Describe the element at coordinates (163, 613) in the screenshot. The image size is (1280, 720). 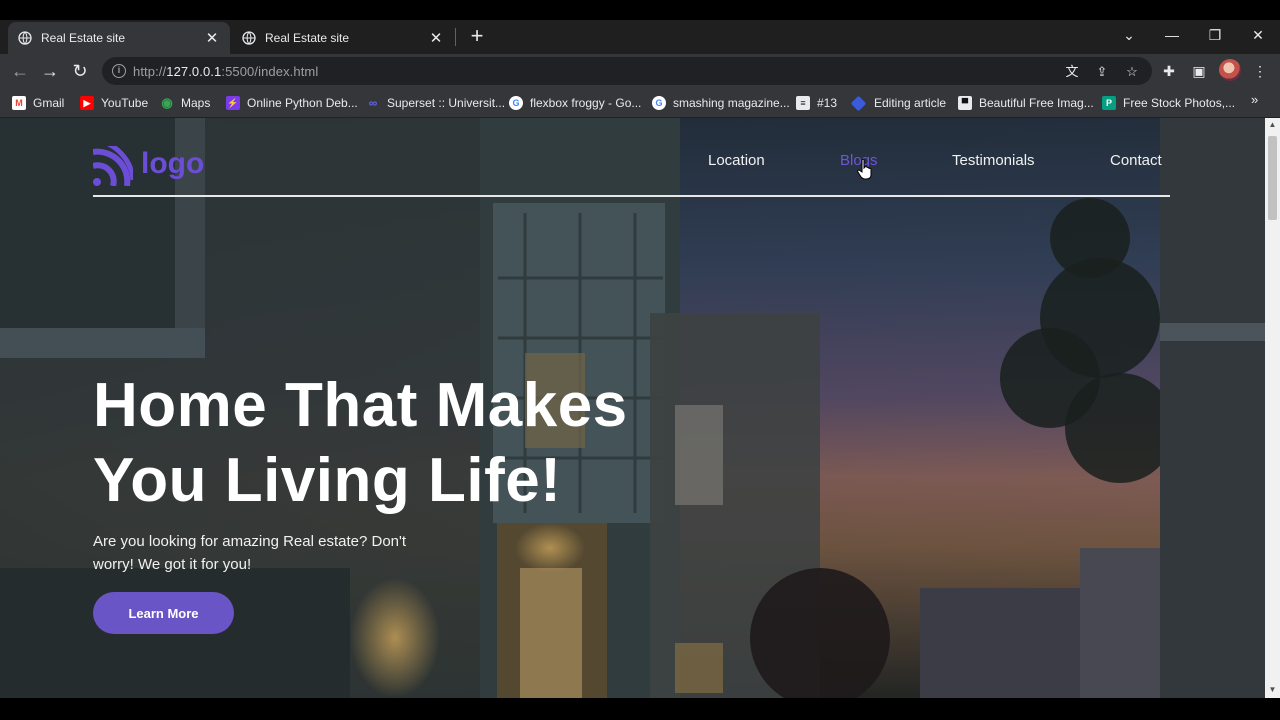
I see `learn-more-button: Learn More` at that location.